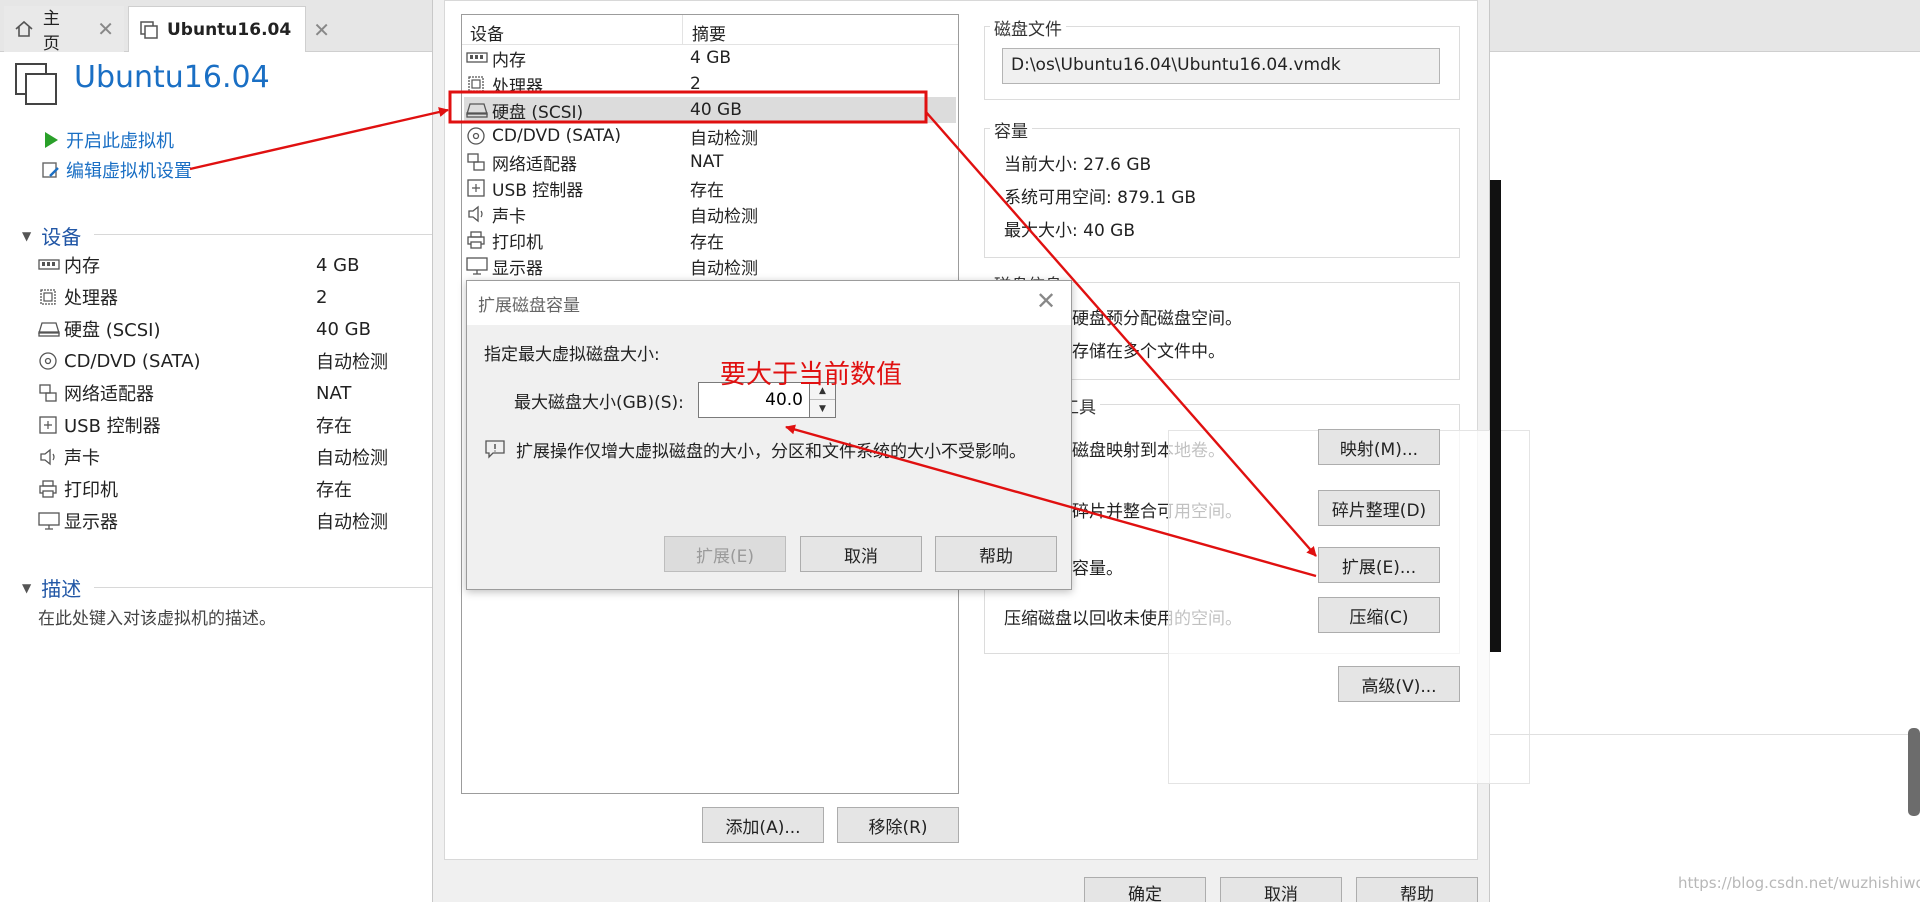 This screenshot has width=1920, height=902. What do you see at coordinates (1121, 334) in the screenshot?
I see `annotation-arrow-to-expand` at bounding box center [1121, 334].